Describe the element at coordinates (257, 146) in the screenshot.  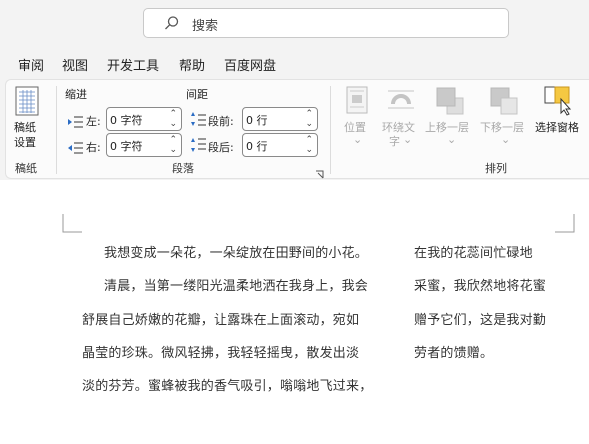
I see `spacing-after-value: 0 行` at that location.